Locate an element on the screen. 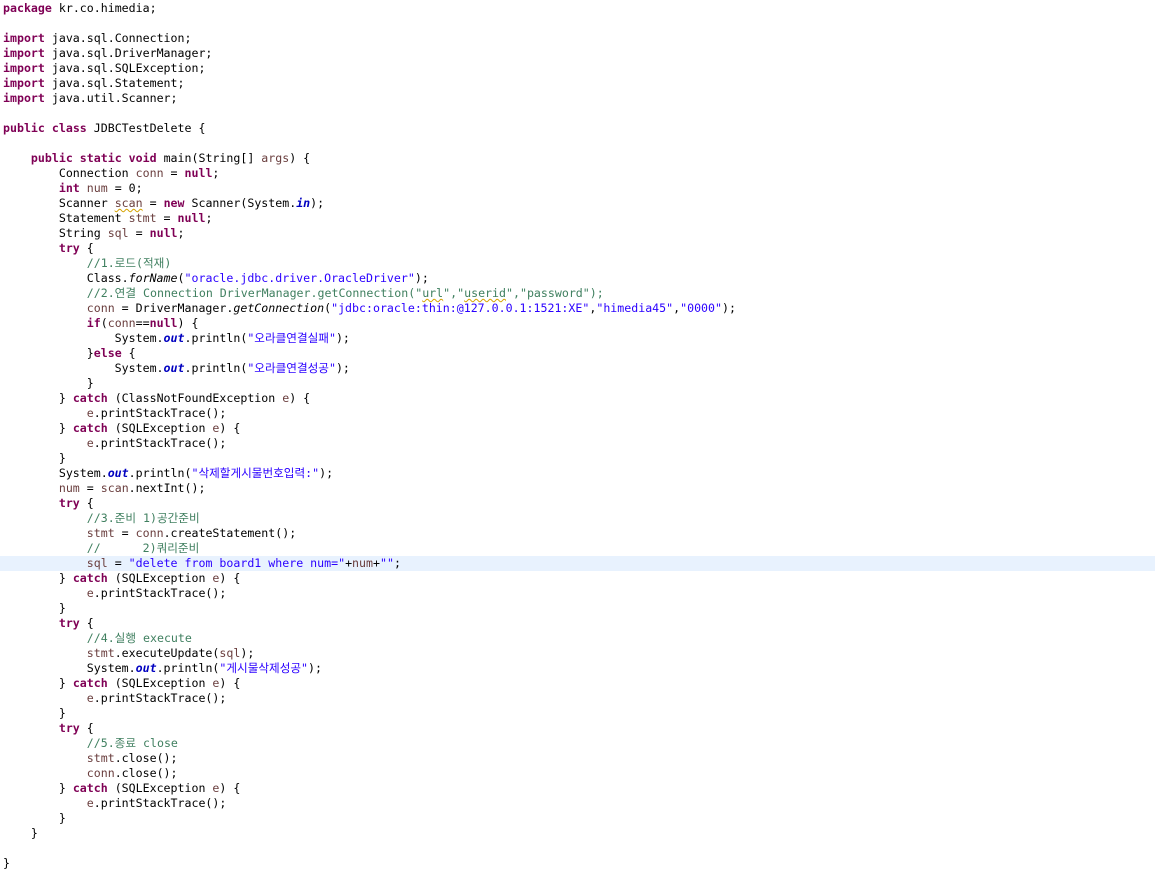 Image resolution: width=1155 pixels, height=885 pixels. code-line: System.out.println("오라클연결실패"); is located at coordinates (577, 338).